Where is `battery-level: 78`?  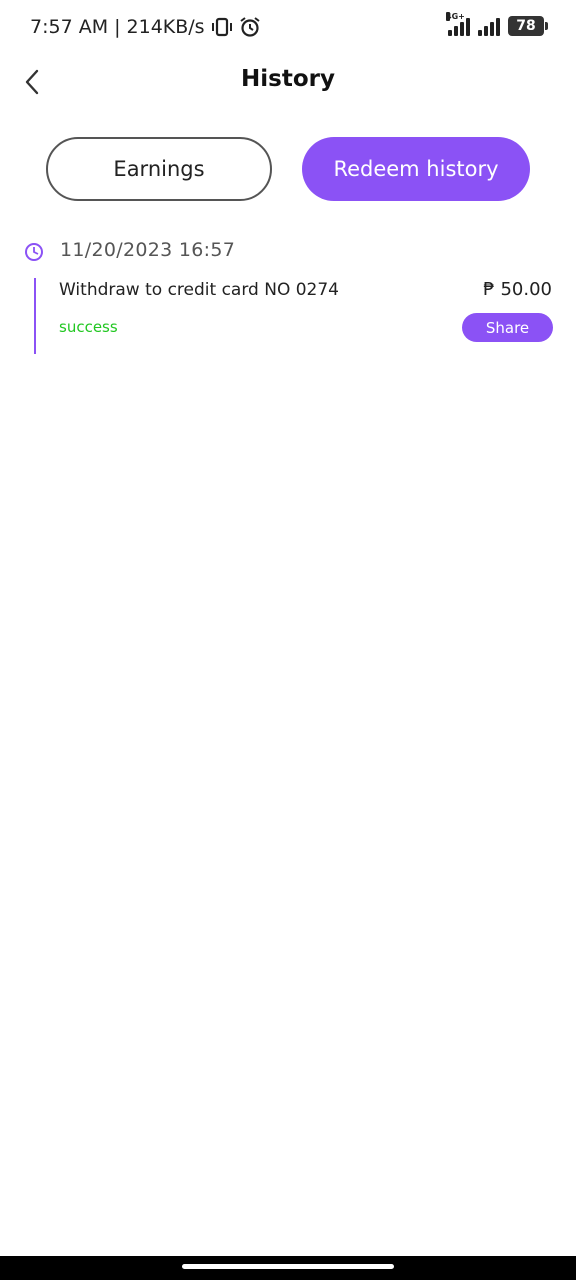 battery-level: 78 is located at coordinates (526, 26).